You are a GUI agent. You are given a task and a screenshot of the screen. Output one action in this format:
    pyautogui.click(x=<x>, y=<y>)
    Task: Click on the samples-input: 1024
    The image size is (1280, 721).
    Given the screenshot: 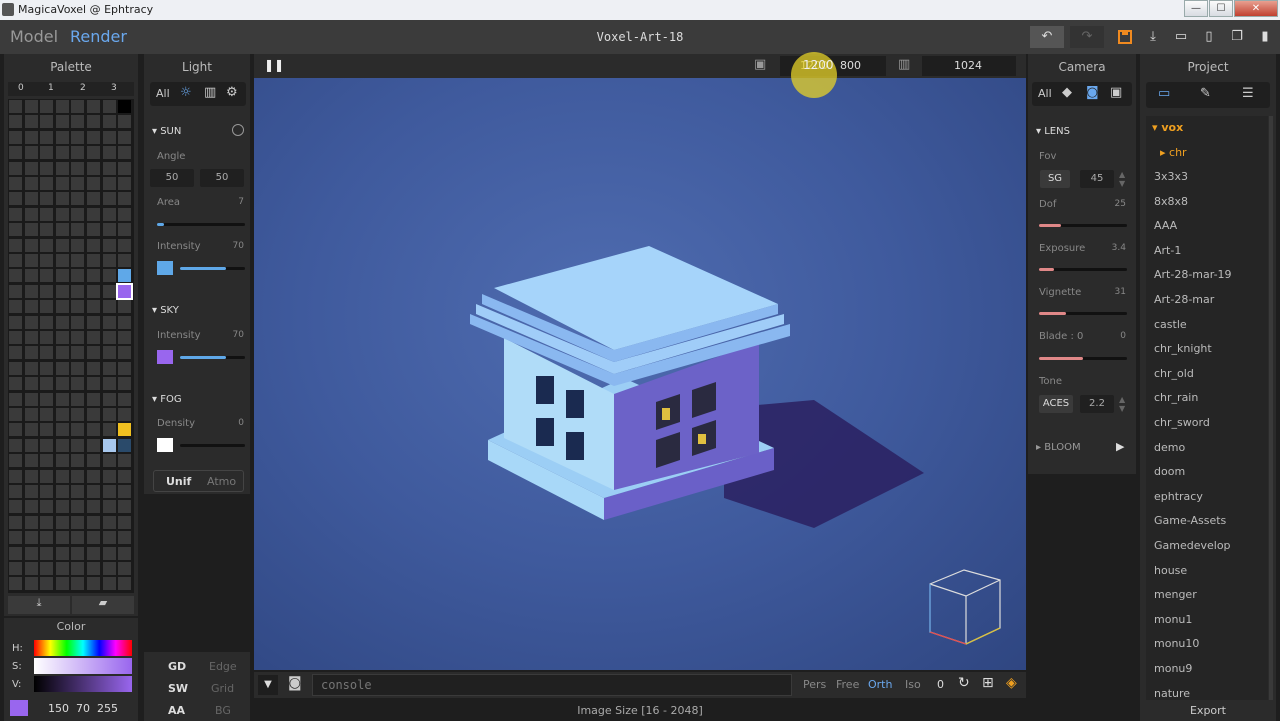 What is the action you would take?
    pyautogui.click(x=969, y=66)
    